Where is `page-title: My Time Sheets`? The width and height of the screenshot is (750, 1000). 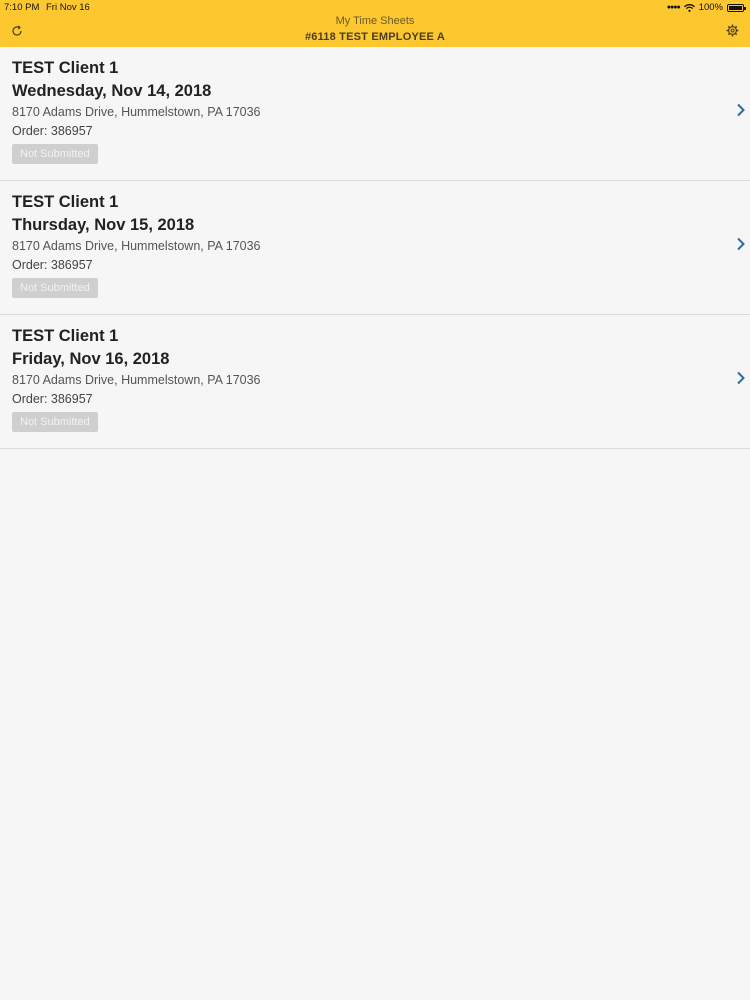
page-title: My Time Sheets is located at coordinates (375, 21).